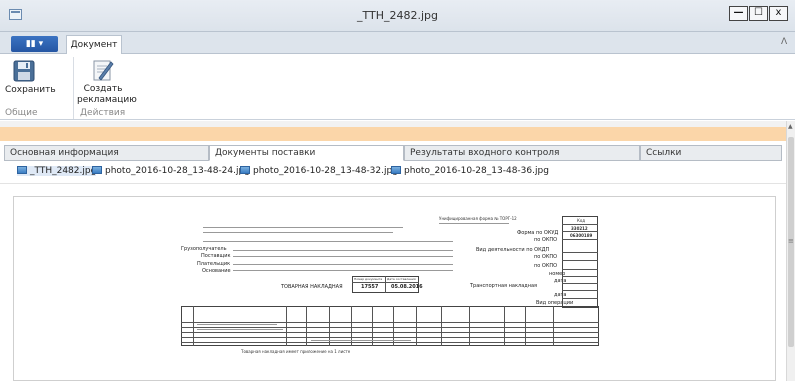 The image size is (795, 381). What do you see at coordinates (34, 44) in the screenshot?
I see `file-menu-button: ▮▮ ▾` at bounding box center [34, 44].